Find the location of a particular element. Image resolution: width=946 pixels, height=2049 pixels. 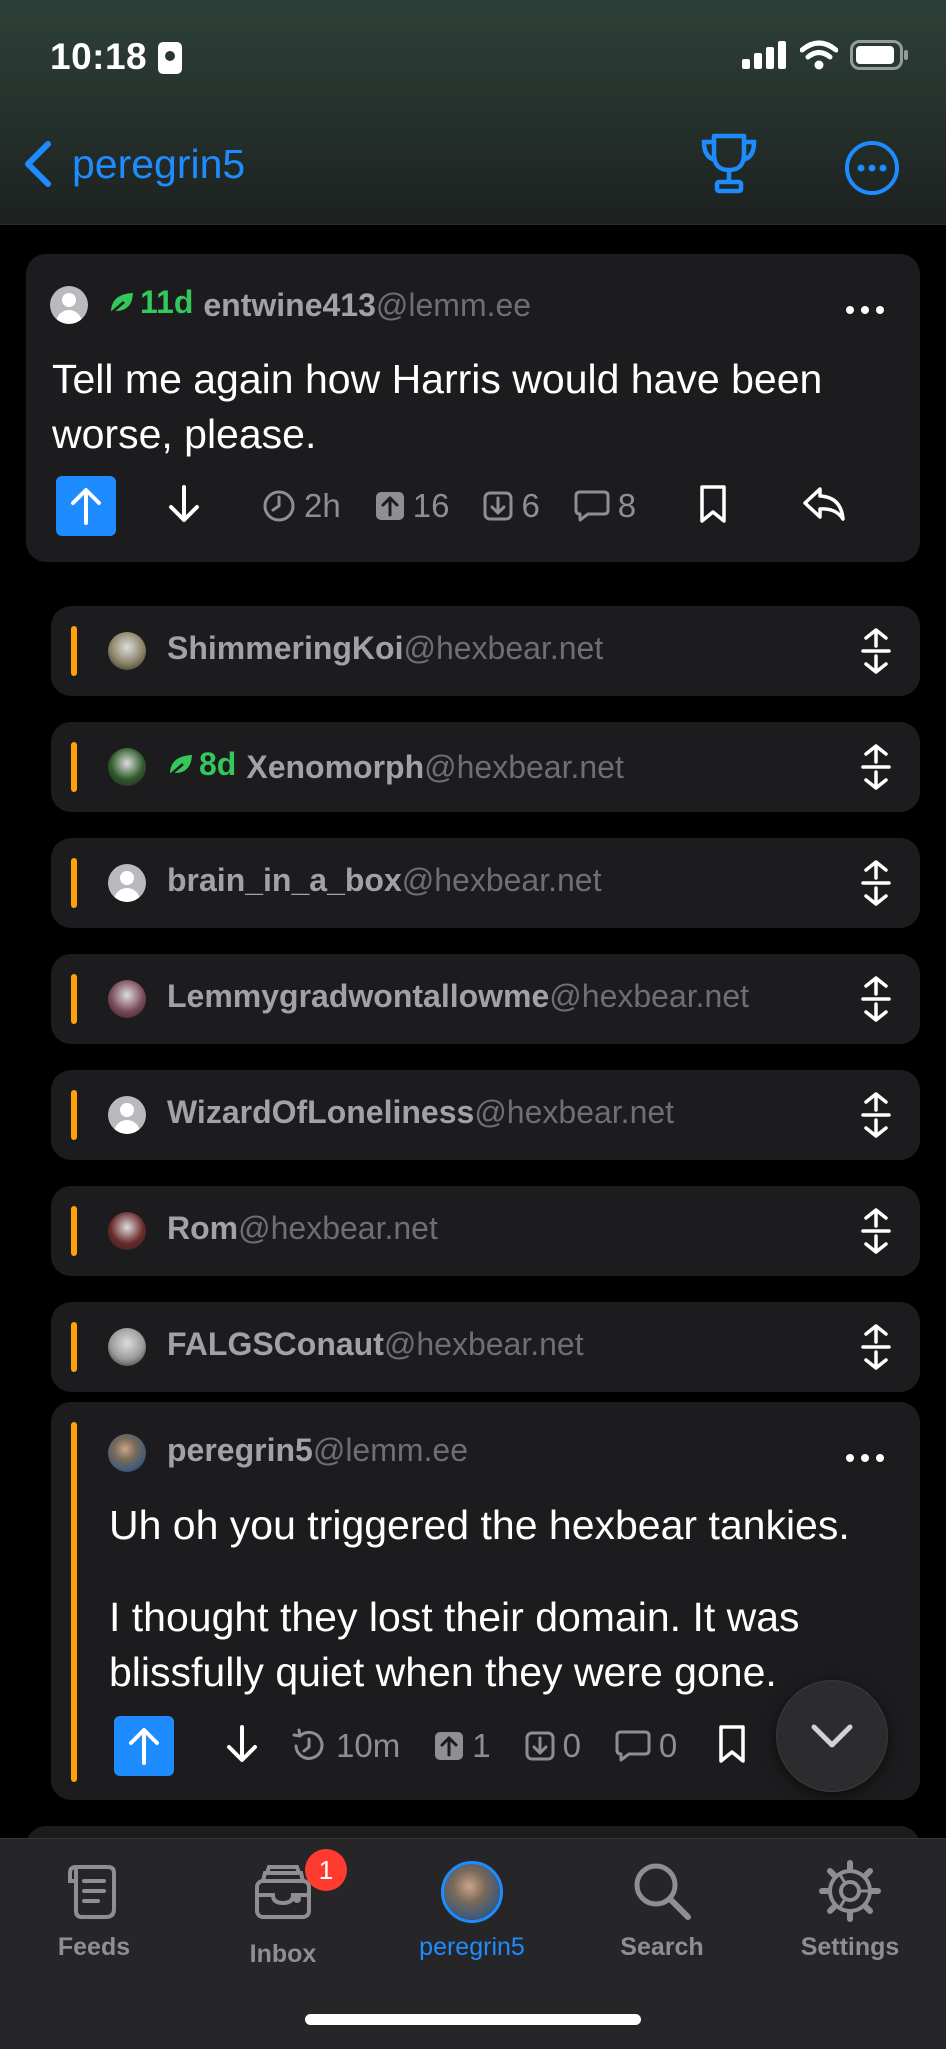

tab-settings: Settings is located at coordinates (850, 1910).